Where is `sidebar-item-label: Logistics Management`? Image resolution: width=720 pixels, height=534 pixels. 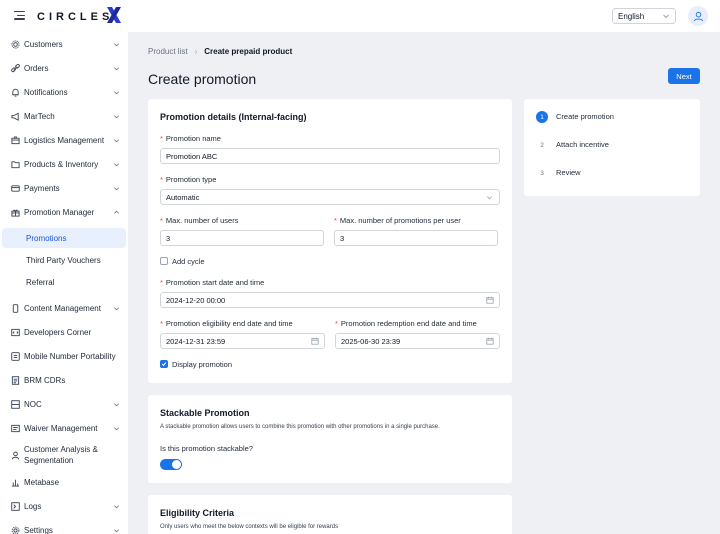
sidebar-item-label: Logistics Management is located at coordinates (64, 140).